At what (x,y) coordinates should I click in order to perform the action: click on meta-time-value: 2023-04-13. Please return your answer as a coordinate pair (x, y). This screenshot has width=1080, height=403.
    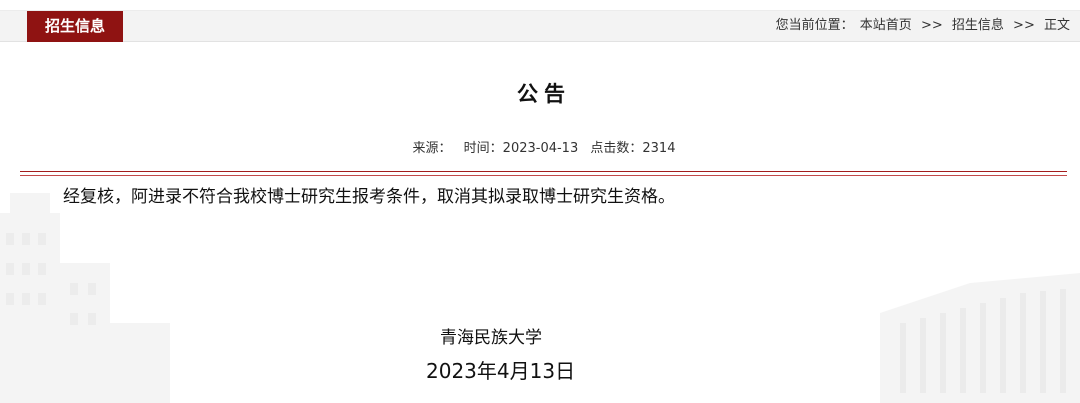
    Looking at the image, I should click on (540, 148).